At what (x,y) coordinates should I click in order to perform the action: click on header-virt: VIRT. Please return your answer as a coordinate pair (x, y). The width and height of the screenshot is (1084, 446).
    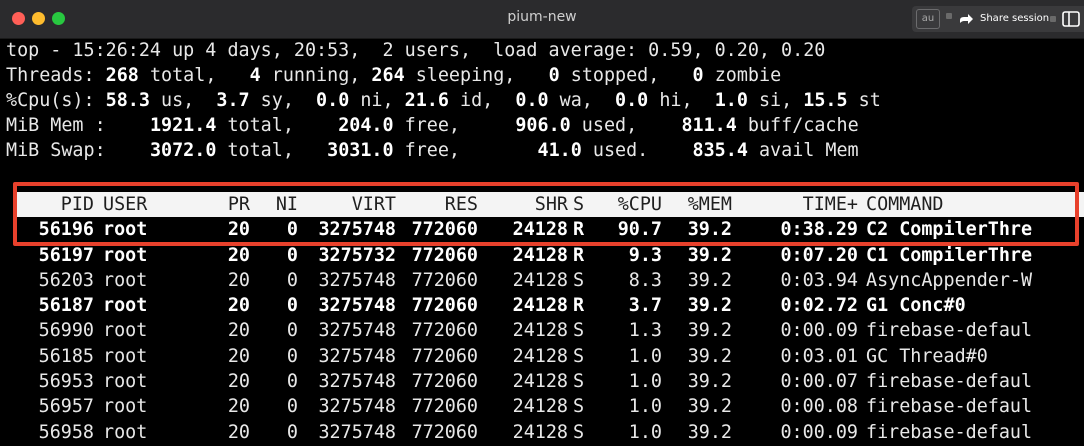
    Looking at the image, I should click on (348, 204).